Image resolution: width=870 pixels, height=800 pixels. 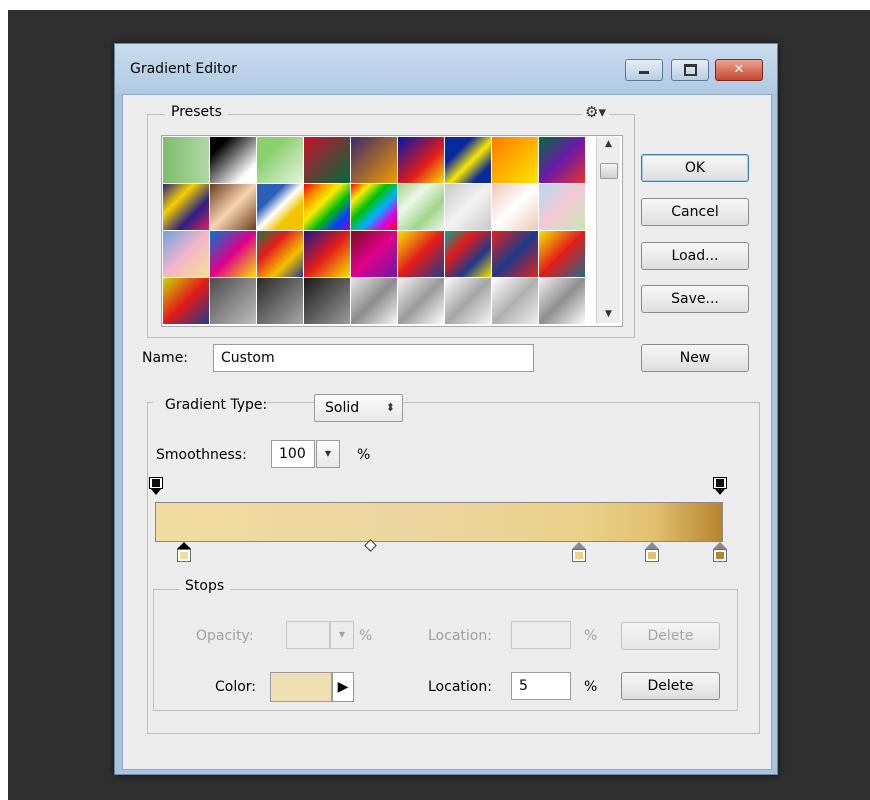 What do you see at coordinates (591, 687) in the screenshot?
I see `color-location-unit: %` at bounding box center [591, 687].